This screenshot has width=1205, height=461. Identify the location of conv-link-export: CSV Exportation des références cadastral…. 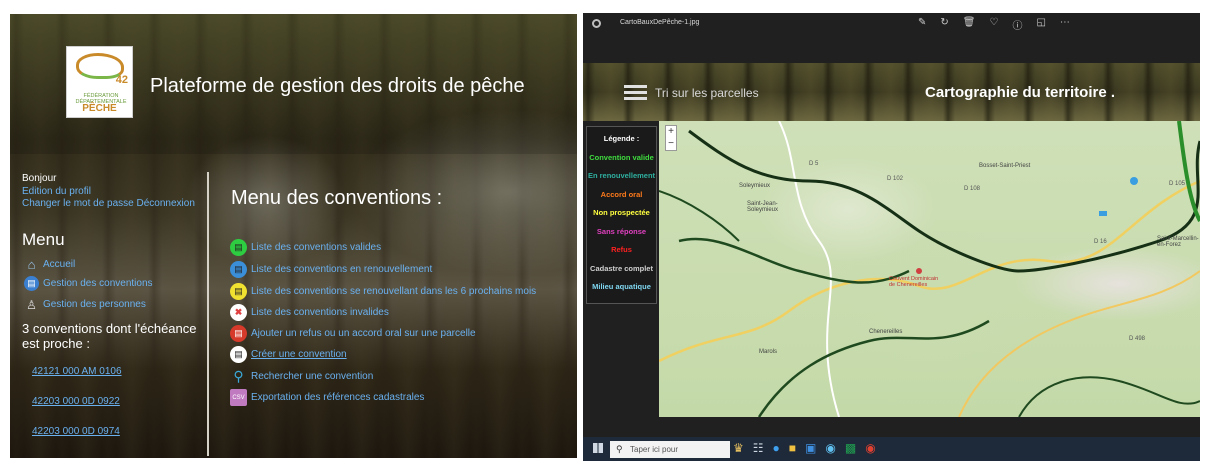
(327, 397).